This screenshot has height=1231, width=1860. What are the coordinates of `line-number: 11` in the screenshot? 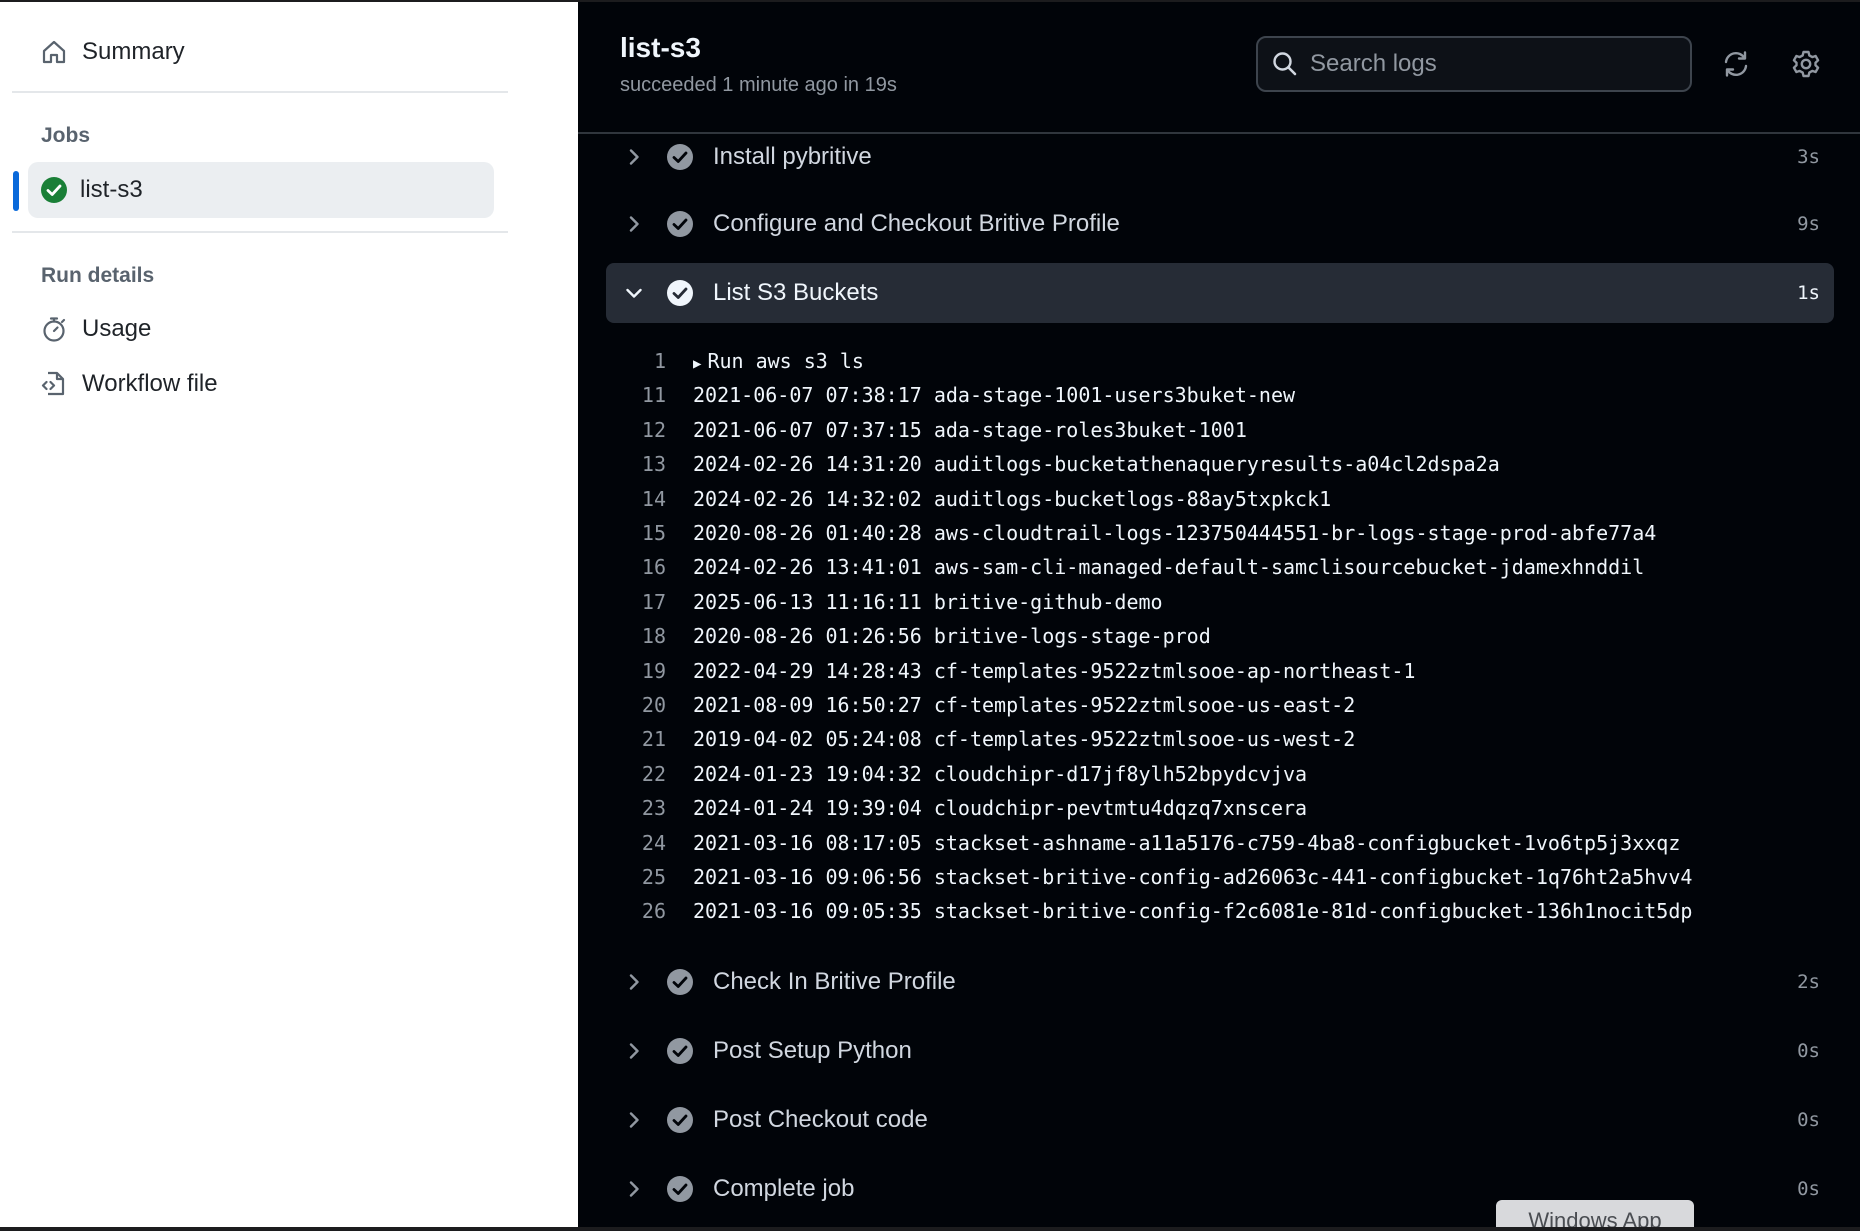 It's located at (653, 395).